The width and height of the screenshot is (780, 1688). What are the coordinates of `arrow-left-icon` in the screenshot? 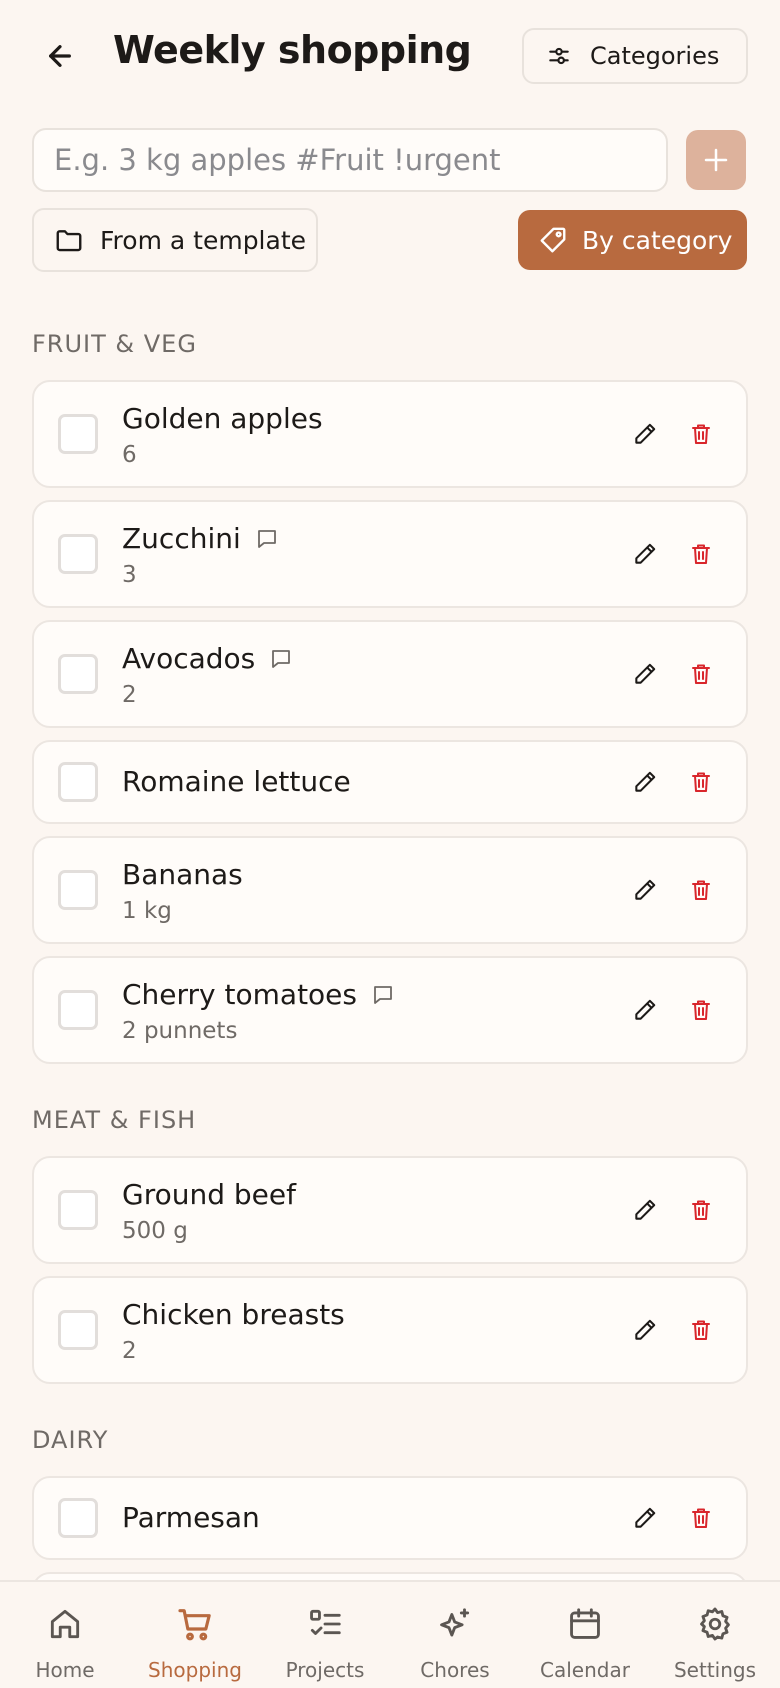 It's located at (60, 56).